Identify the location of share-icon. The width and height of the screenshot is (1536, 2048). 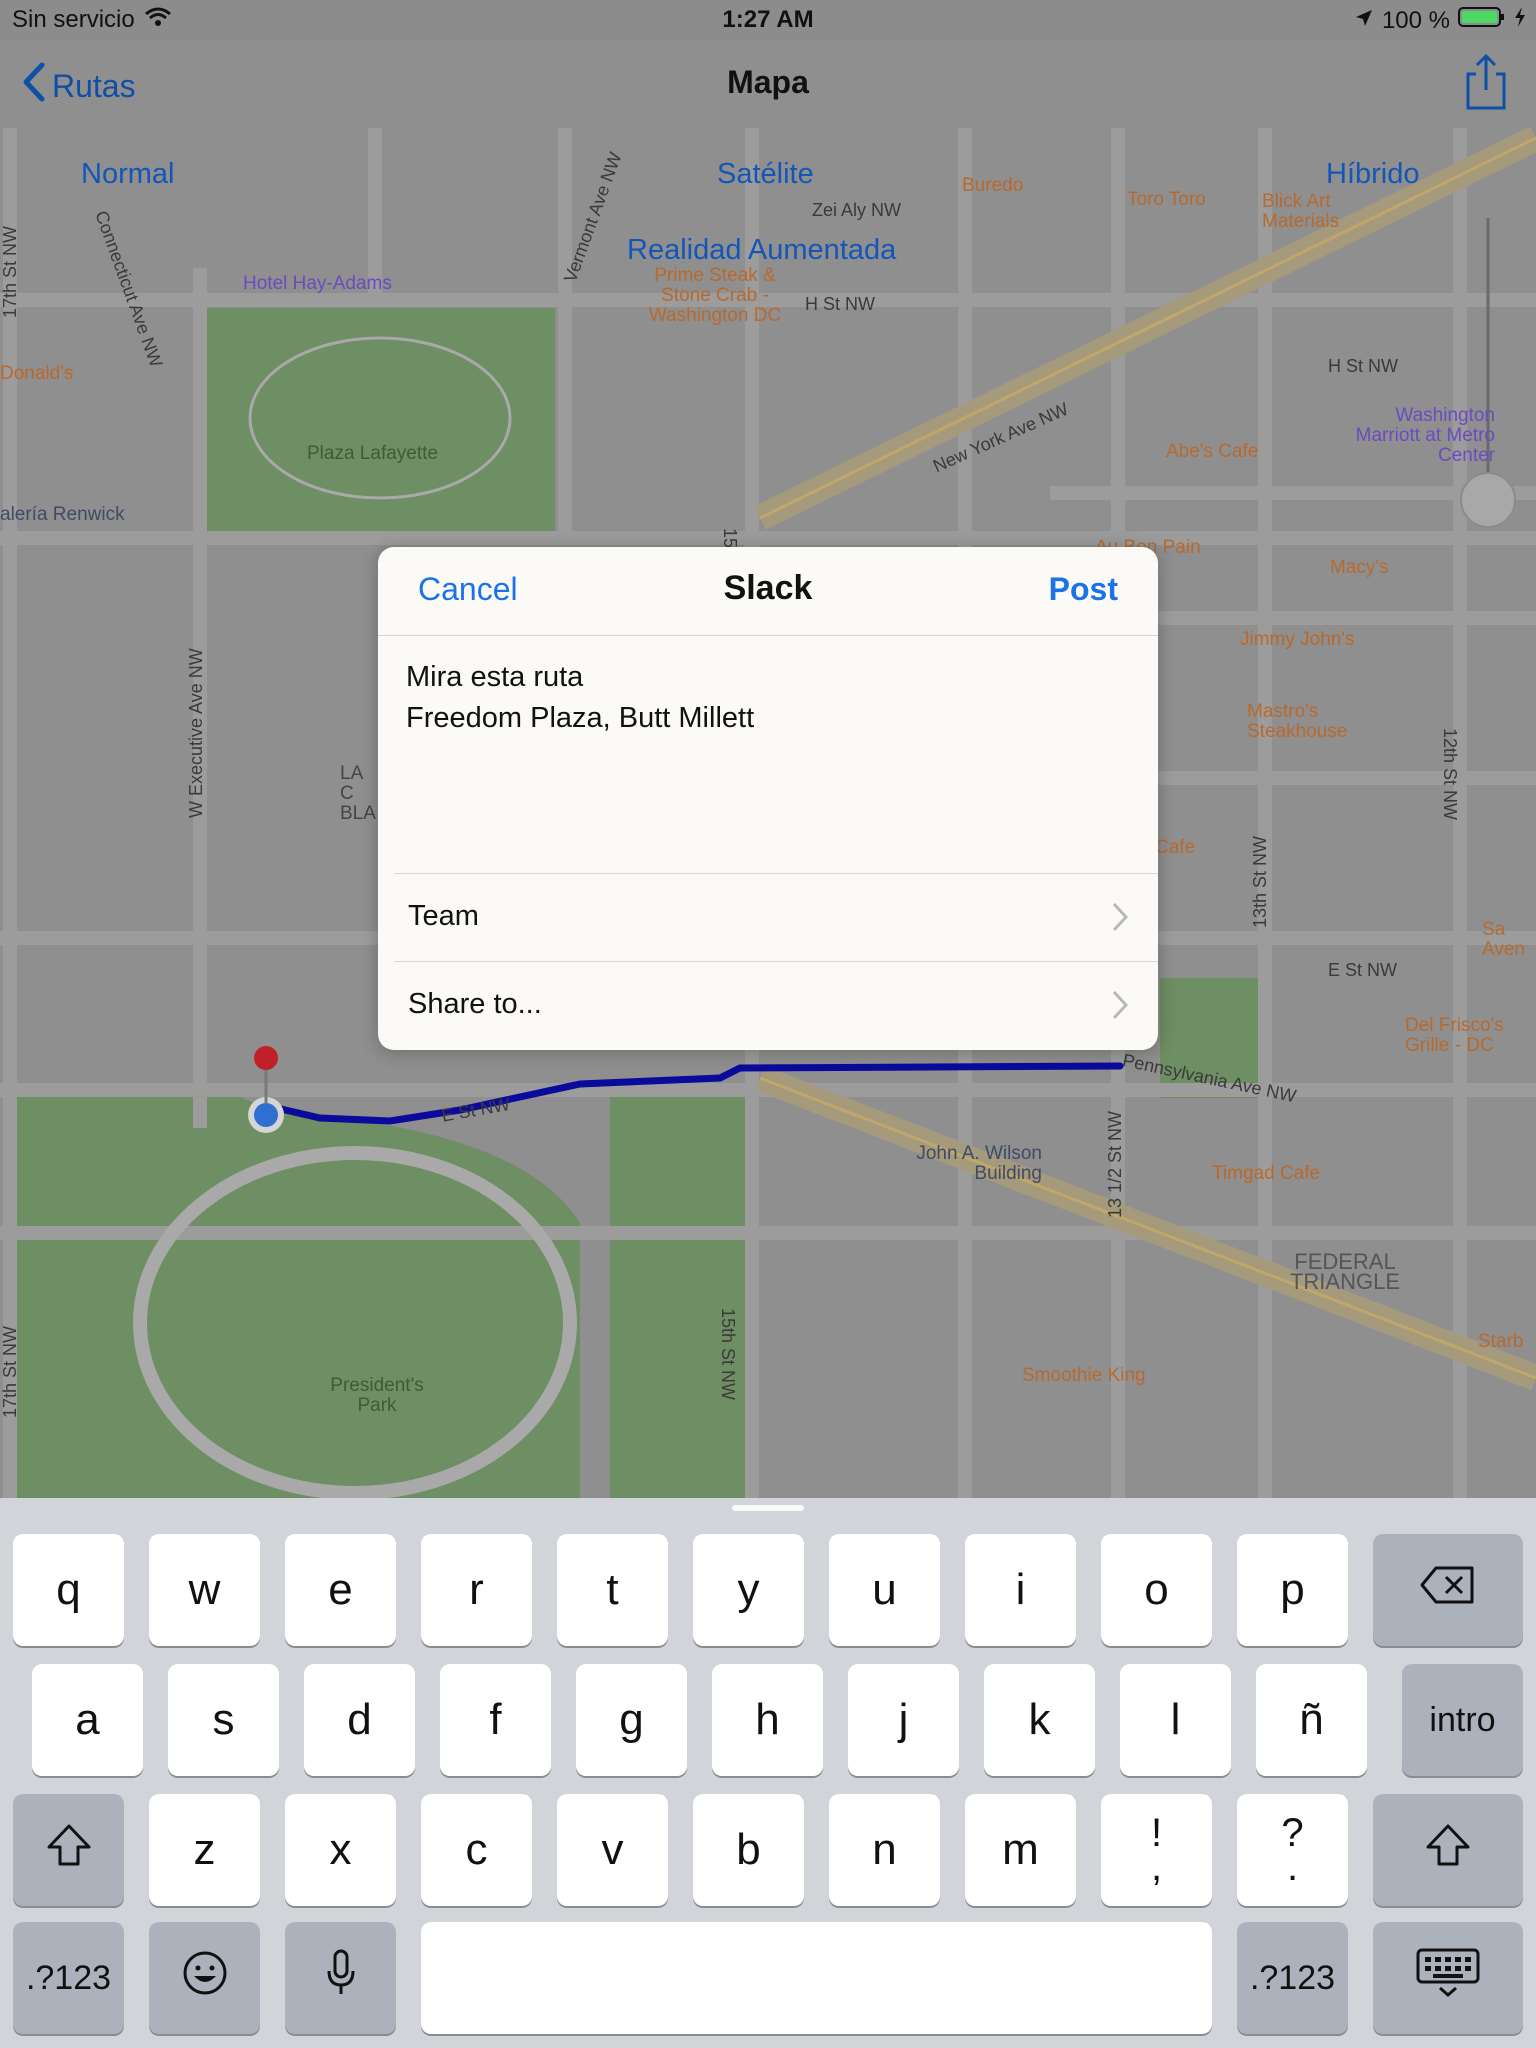
(1486, 84).